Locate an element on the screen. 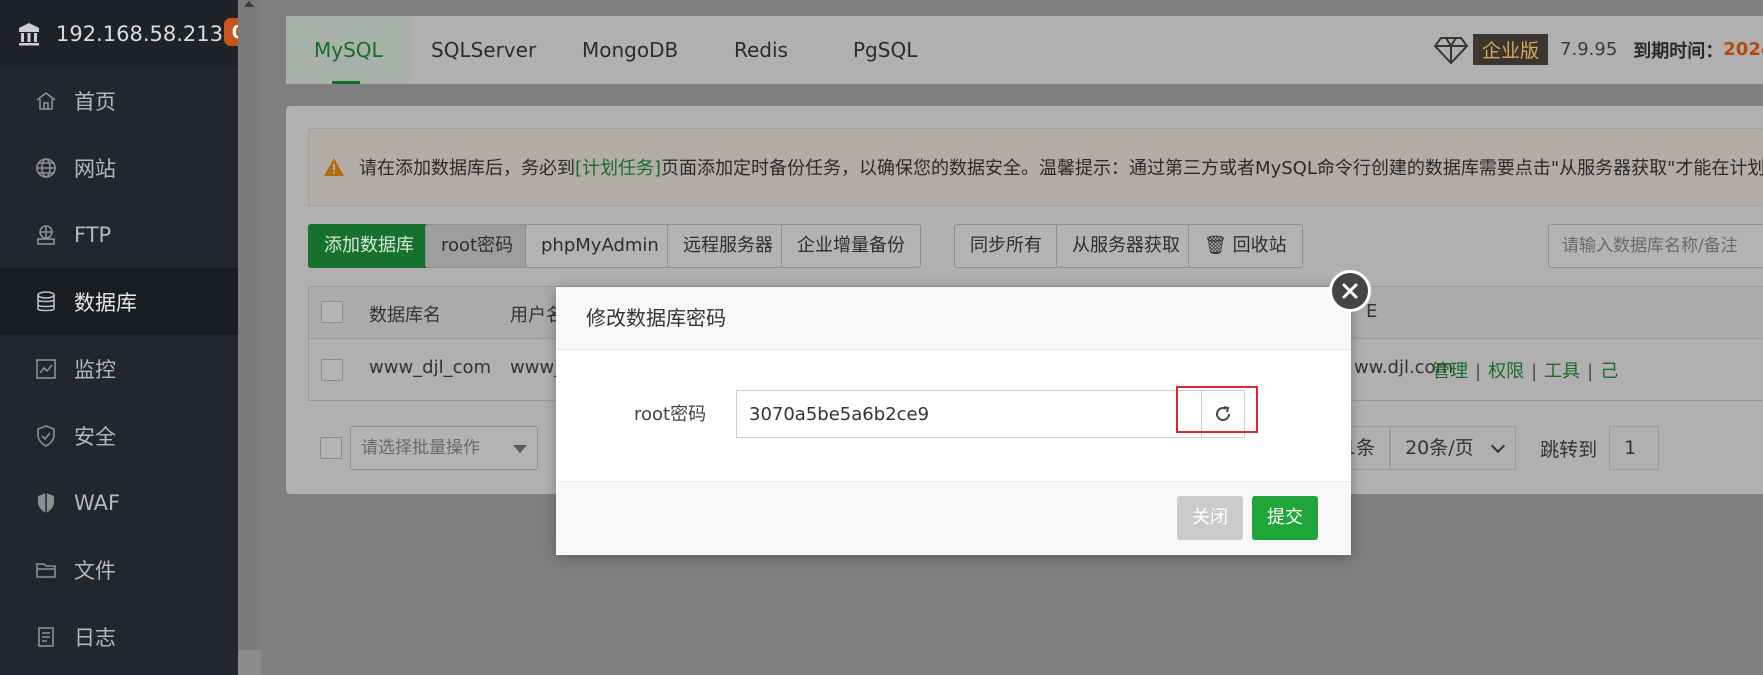  shield-icon is located at coordinates (46, 435).